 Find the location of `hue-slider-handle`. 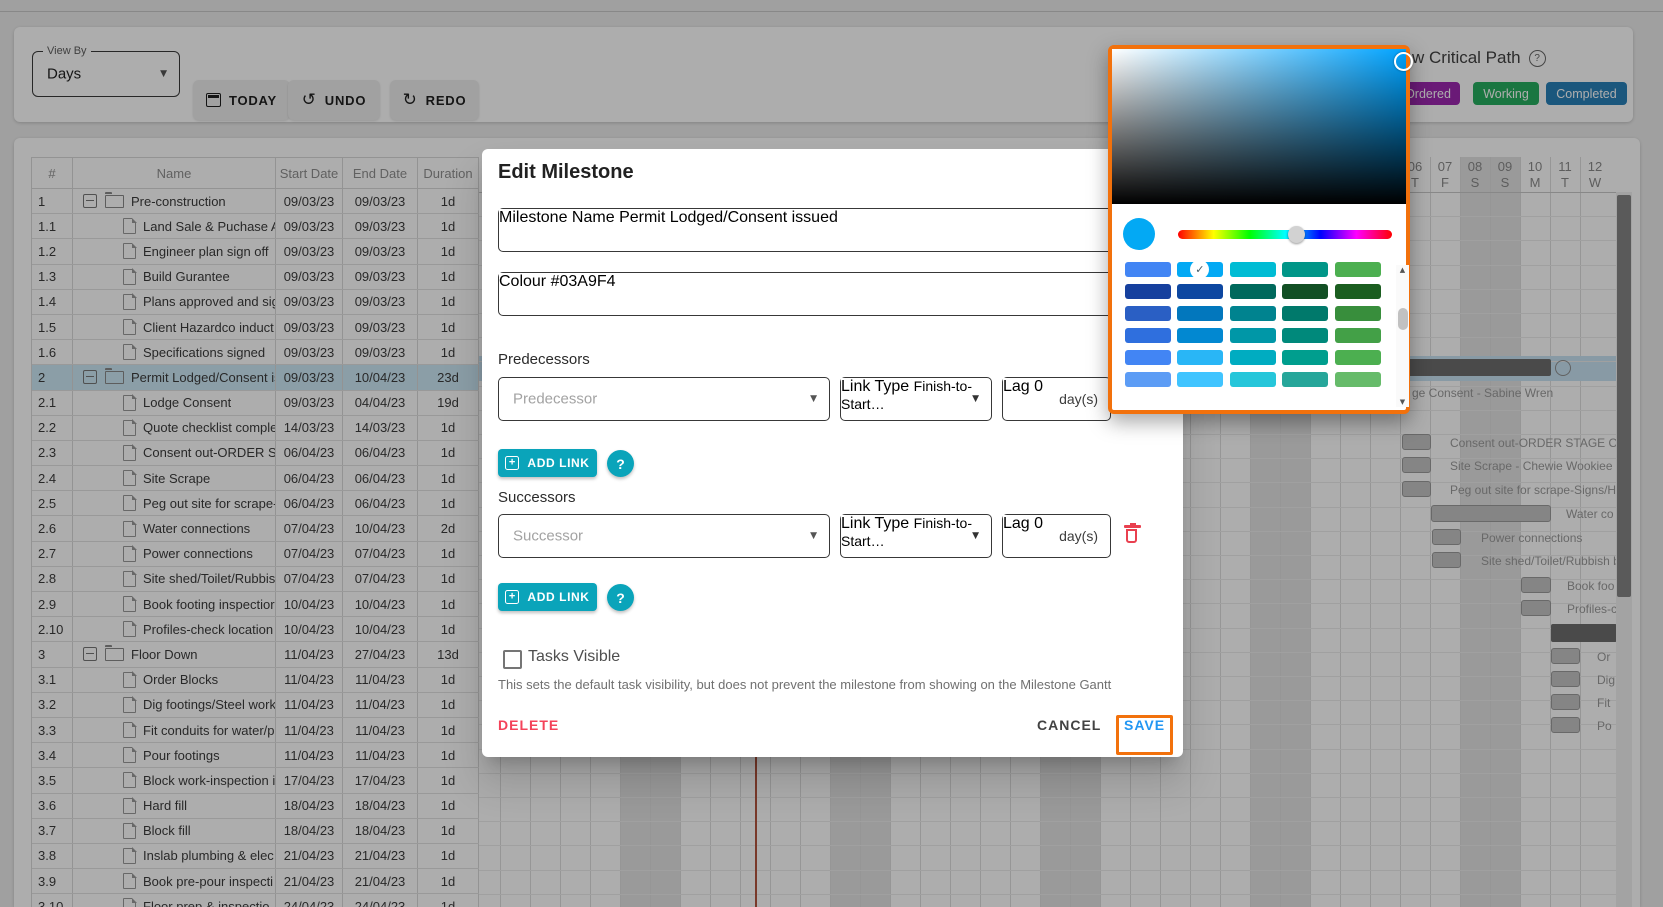

hue-slider-handle is located at coordinates (1296, 234).